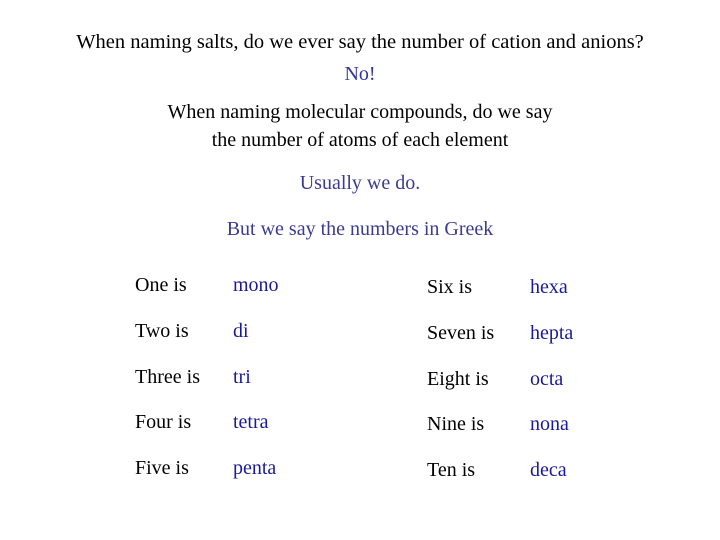 The image size is (720, 540). Describe the element at coordinates (461, 332) in the screenshot. I see `number-label: Seven is` at that location.